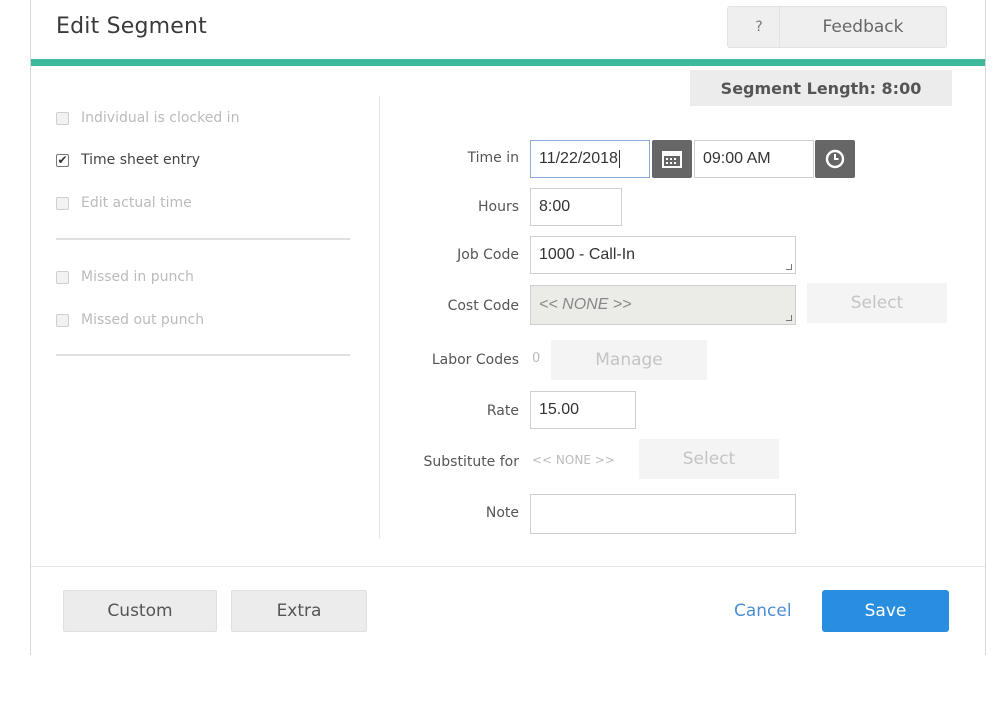 Image resolution: width=1000 pixels, height=715 pixels. I want to click on rate-label: Rate, so click(502, 411).